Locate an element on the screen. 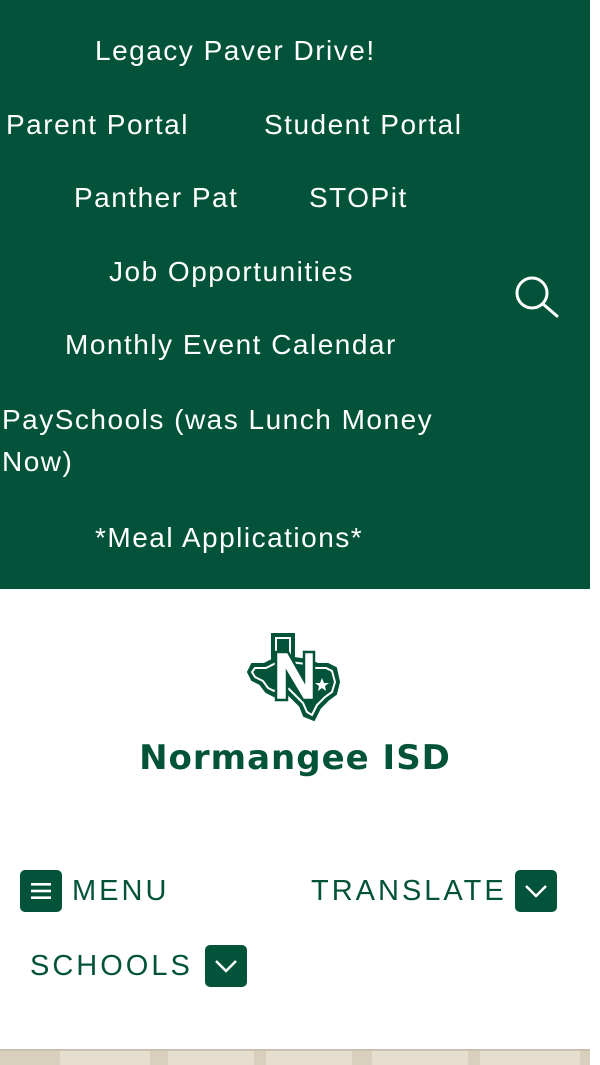  quick-link-job-opportunities: Job Opportunities is located at coordinates (231, 272).